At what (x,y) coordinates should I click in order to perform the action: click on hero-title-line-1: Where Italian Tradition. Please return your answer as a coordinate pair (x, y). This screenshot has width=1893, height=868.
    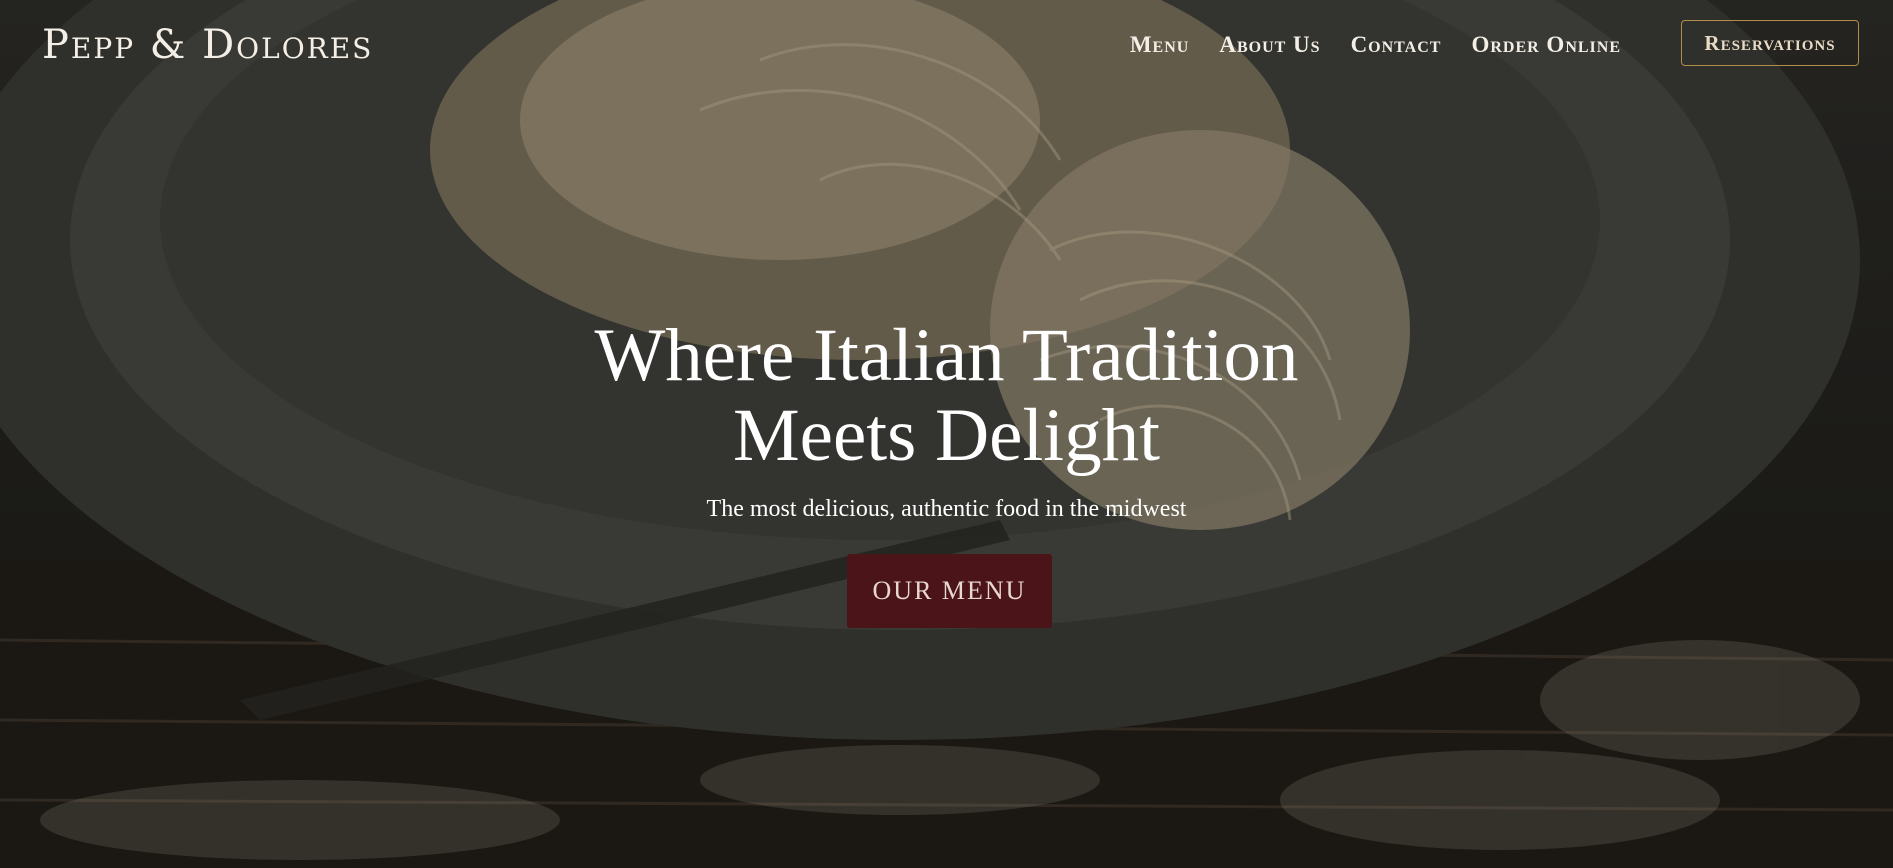
    Looking at the image, I should click on (946, 355).